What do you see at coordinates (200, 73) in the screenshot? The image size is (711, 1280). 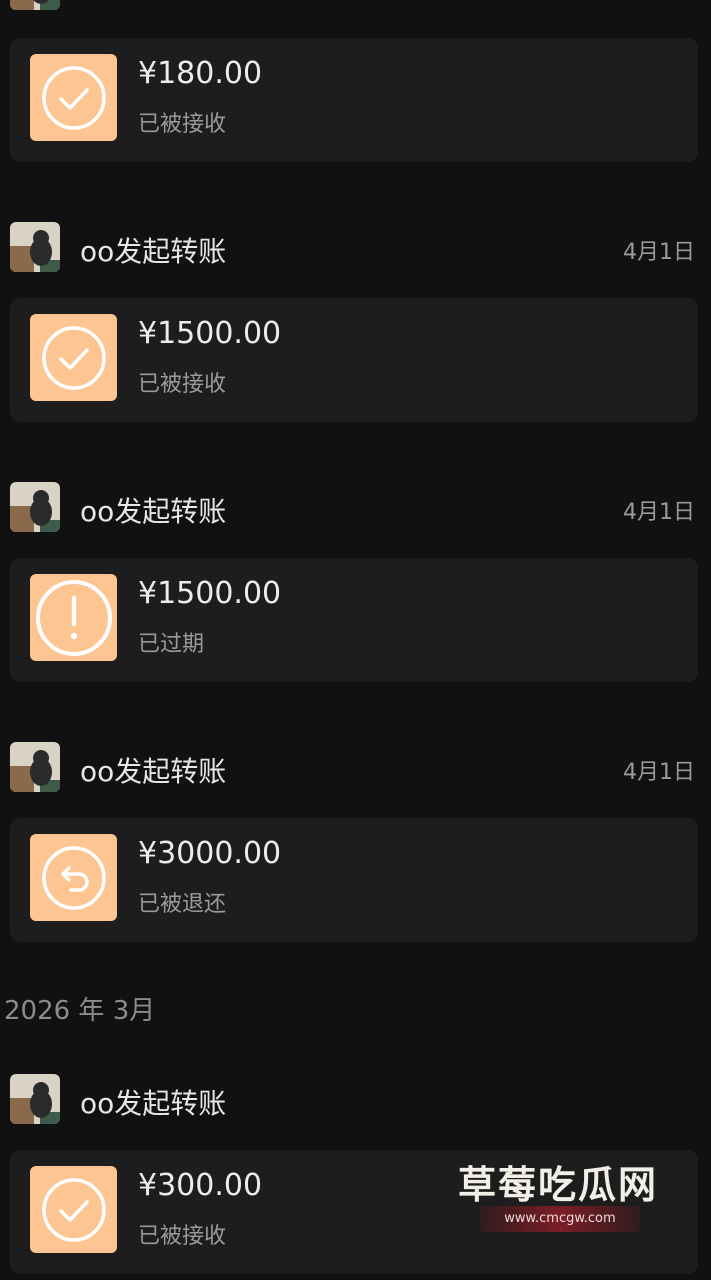 I see `transfer-amount: ¥180.00` at bounding box center [200, 73].